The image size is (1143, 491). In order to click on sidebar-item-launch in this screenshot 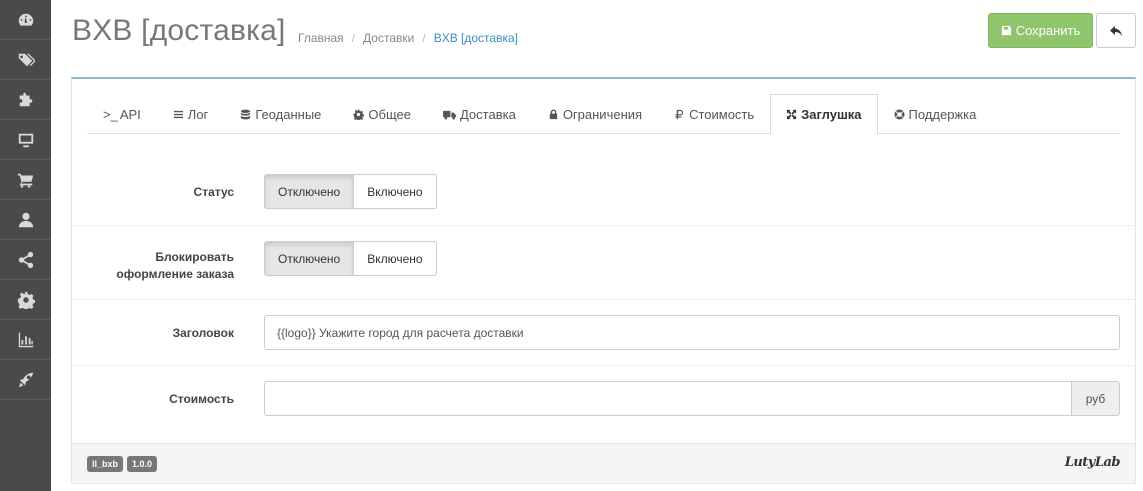, I will do `click(25, 380)`.